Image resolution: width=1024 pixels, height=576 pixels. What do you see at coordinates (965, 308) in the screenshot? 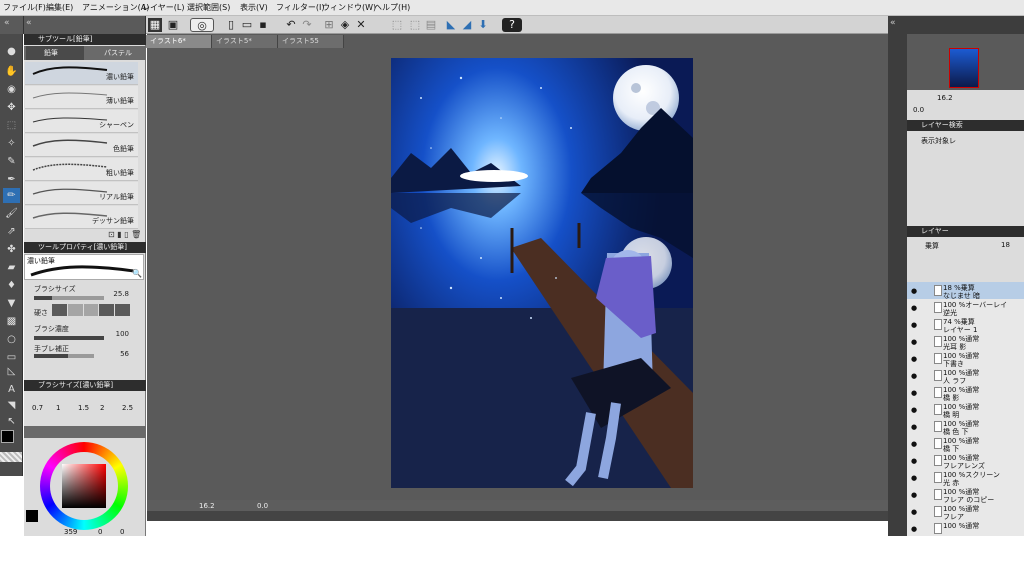
I see `layer-row: ● 100 %オーバーレイ 逆光` at bounding box center [965, 308].